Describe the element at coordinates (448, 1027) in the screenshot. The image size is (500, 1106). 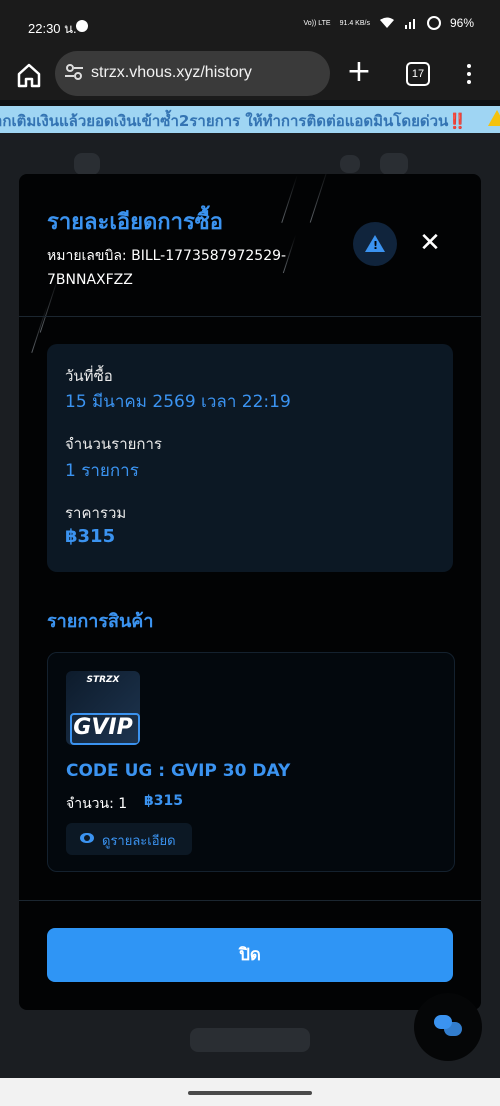
I see `chat-button` at that location.